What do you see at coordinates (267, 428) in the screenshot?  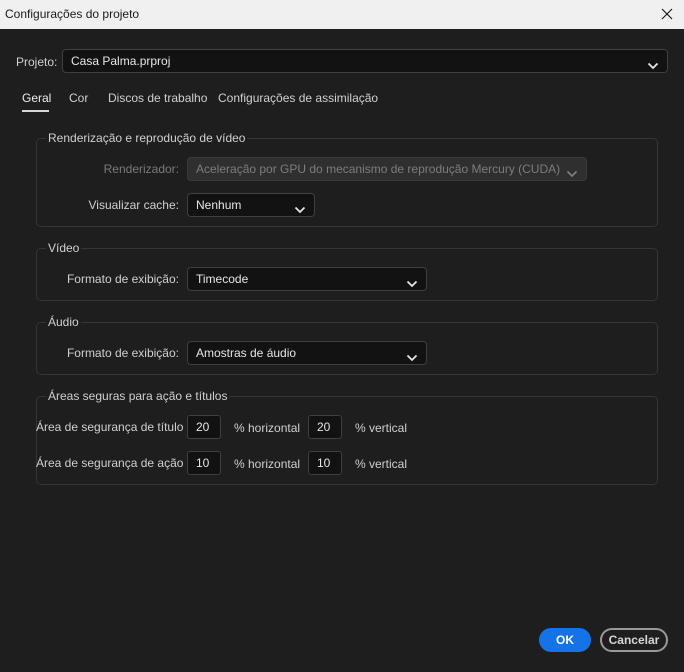 I see `title-safe-horizontal-suffix: % horizontal` at bounding box center [267, 428].